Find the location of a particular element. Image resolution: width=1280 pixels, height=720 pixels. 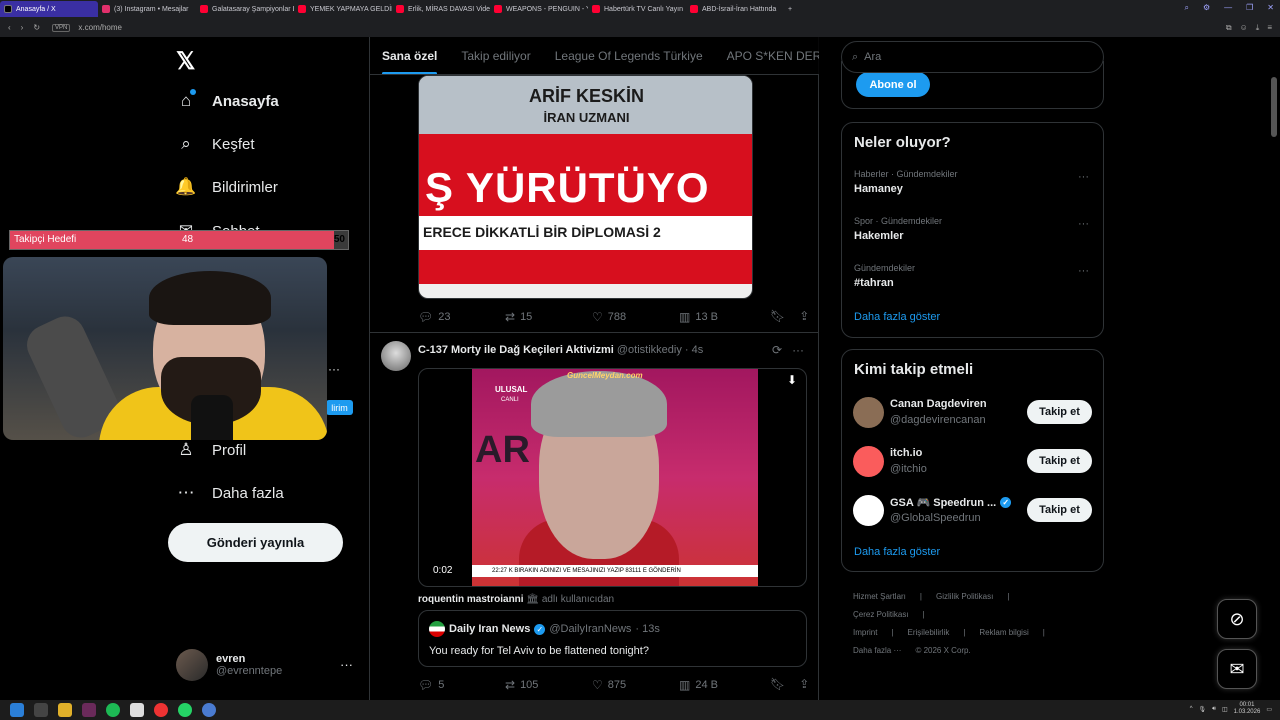

browser-tab: WEAPONS - PENGUIN - Y is located at coordinates (539, 9).